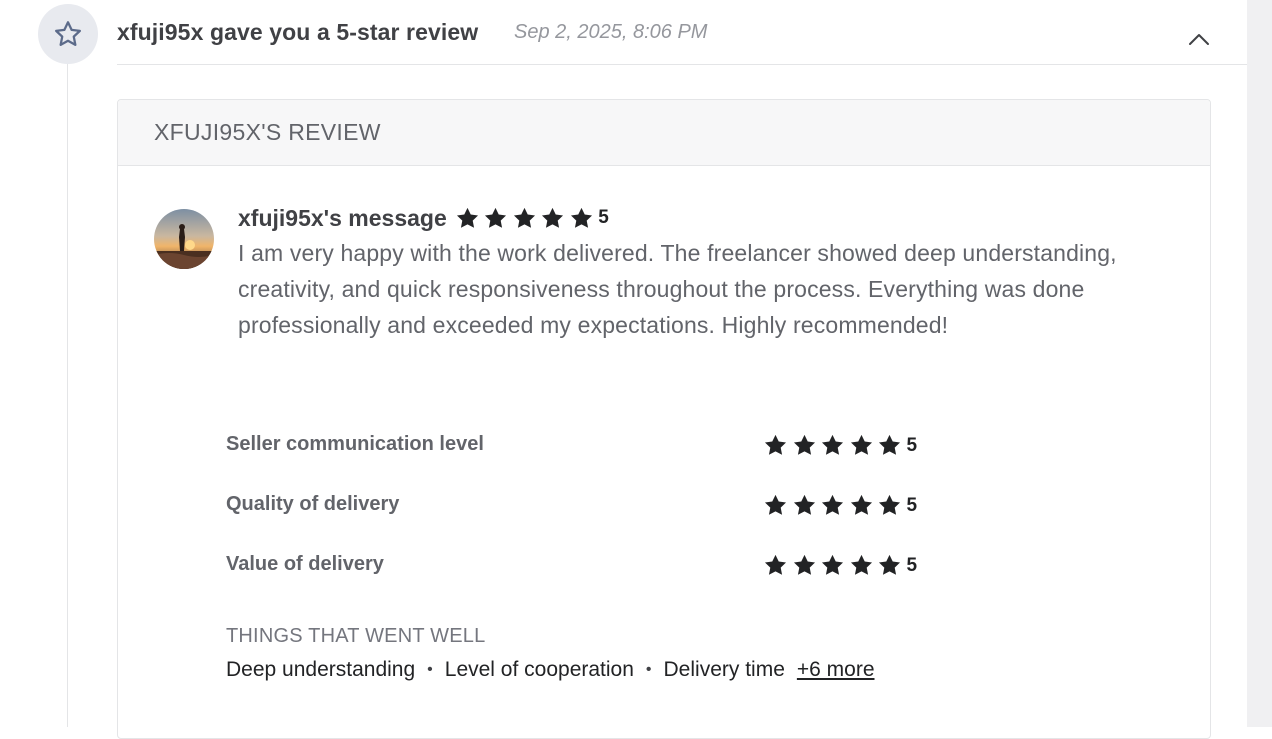  Describe the element at coordinates (664, 133) in the screenshot. I see `review-card-header: XFUJI95X'S REVIEW` at that location.